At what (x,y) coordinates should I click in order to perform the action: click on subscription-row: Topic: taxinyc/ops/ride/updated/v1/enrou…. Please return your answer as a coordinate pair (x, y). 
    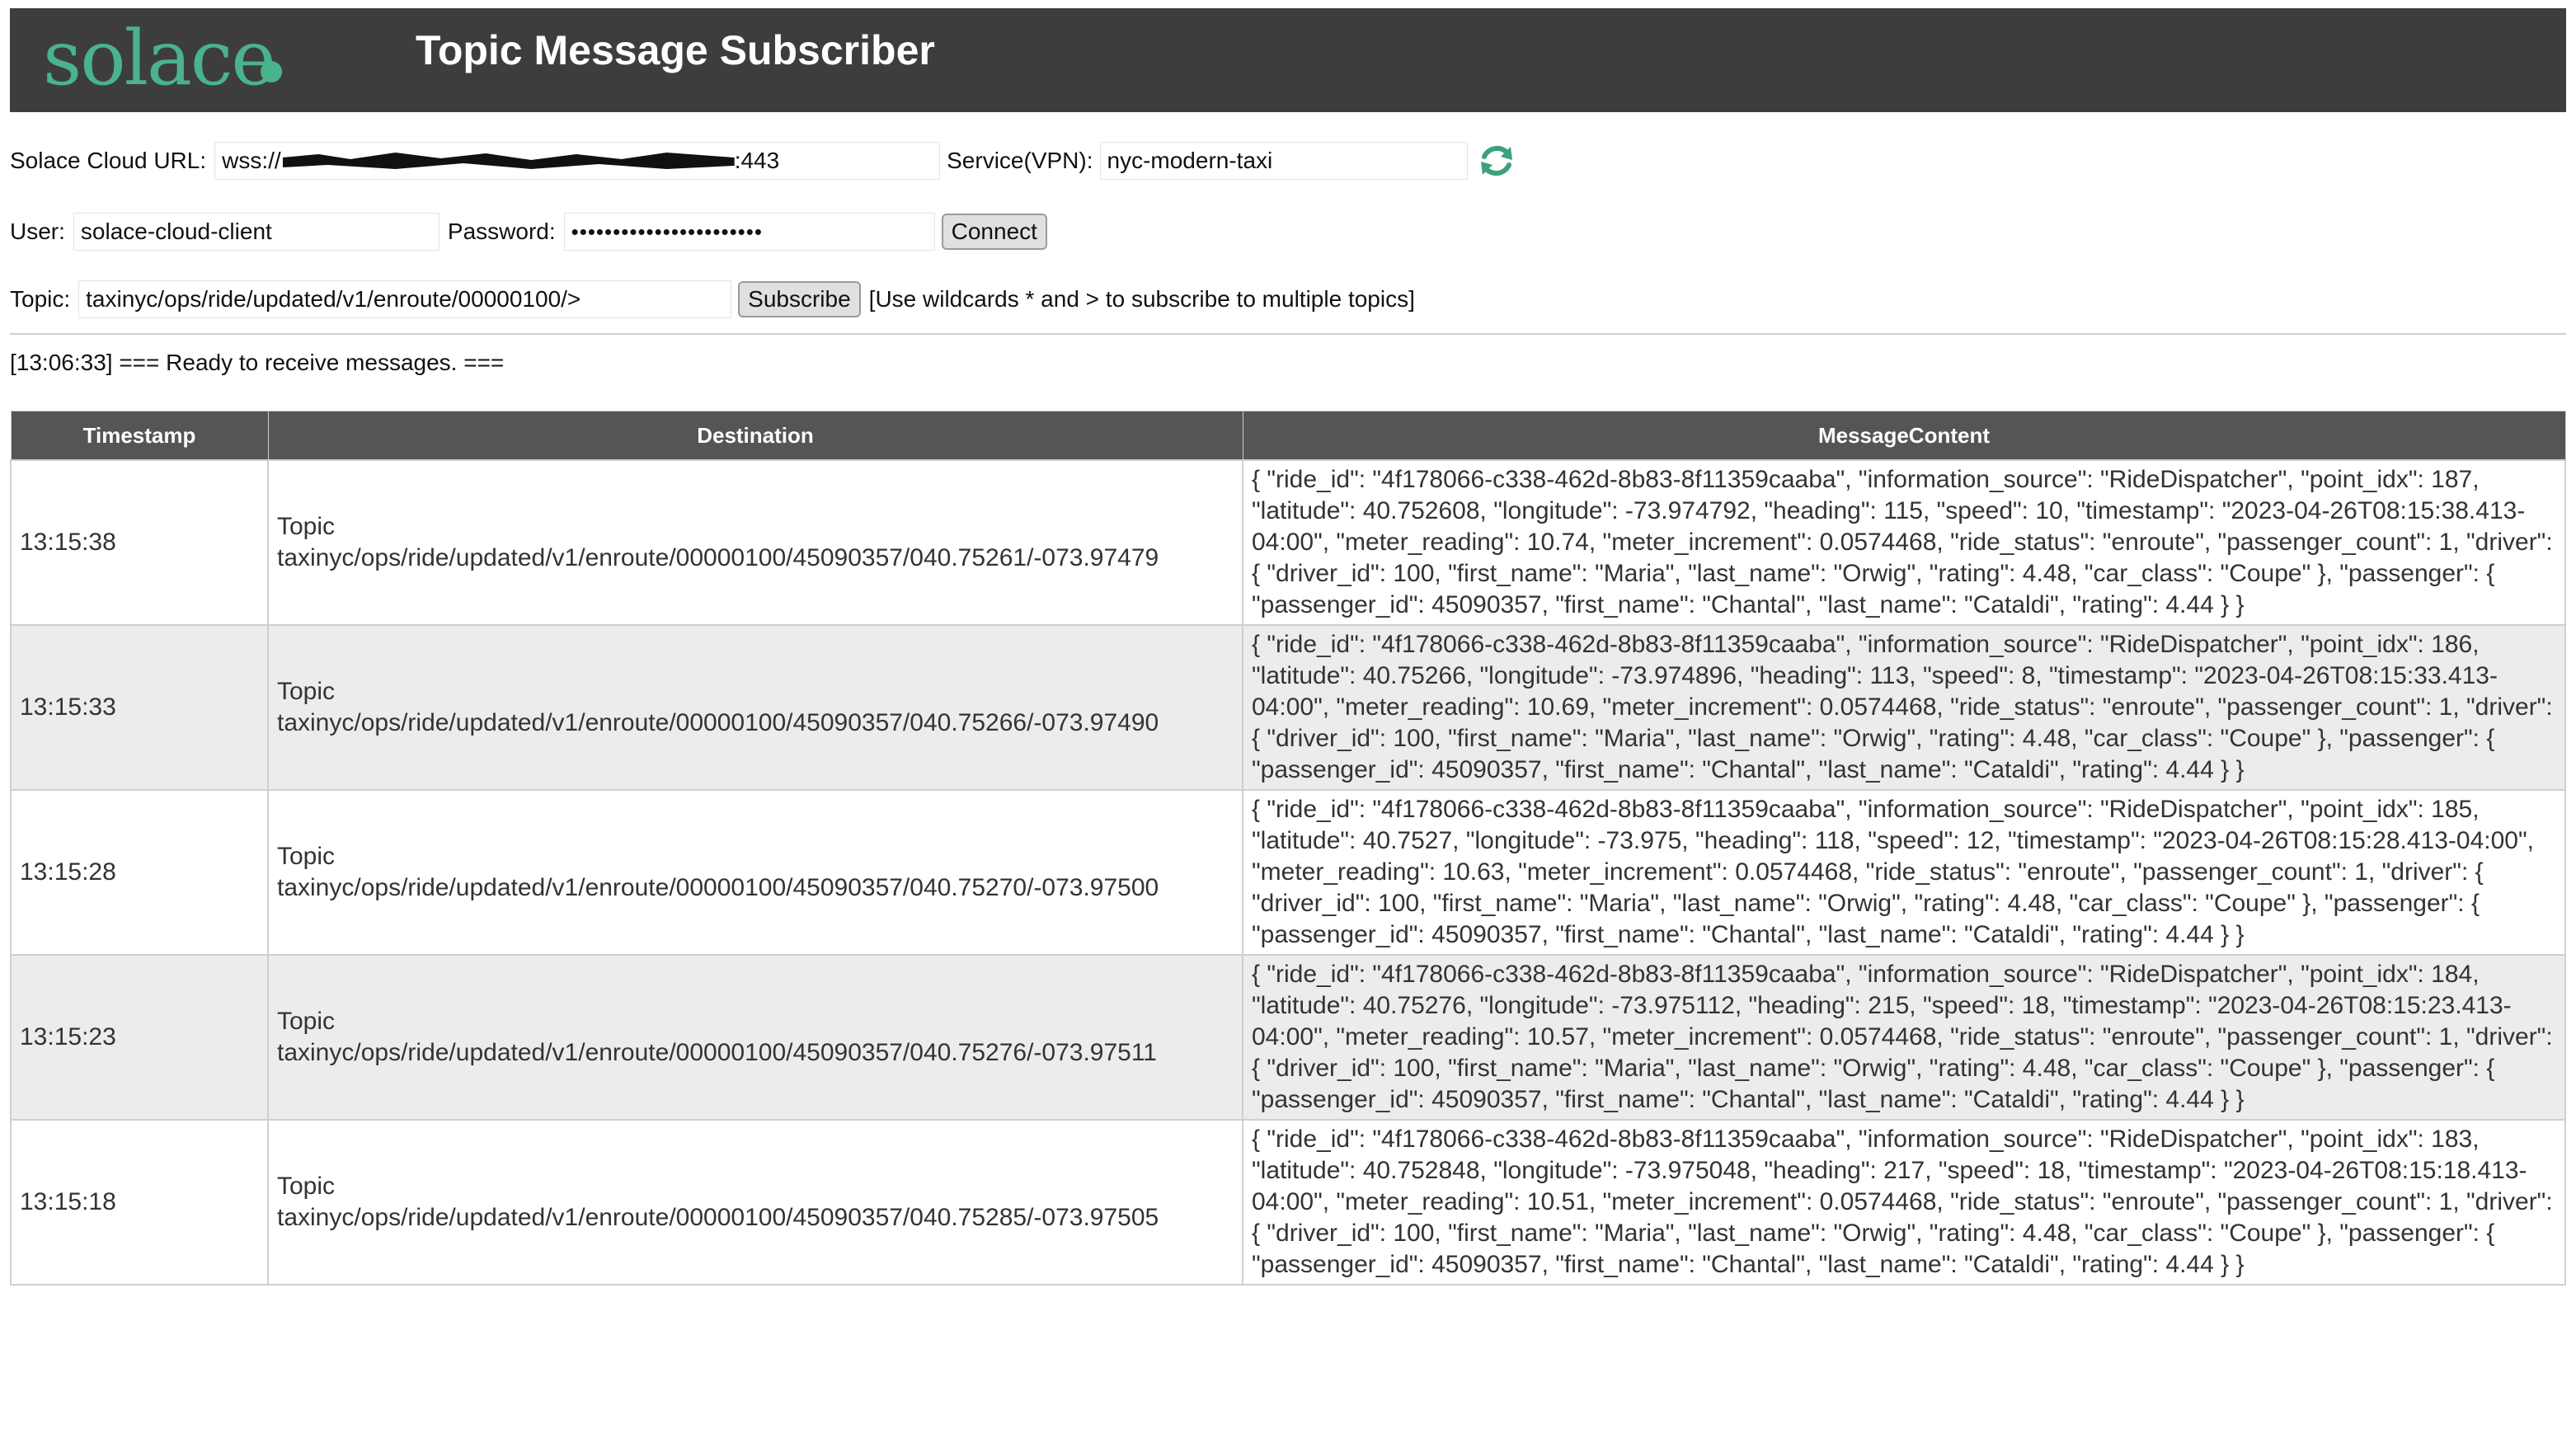
    Looking at the image, I should click on (712, 299).